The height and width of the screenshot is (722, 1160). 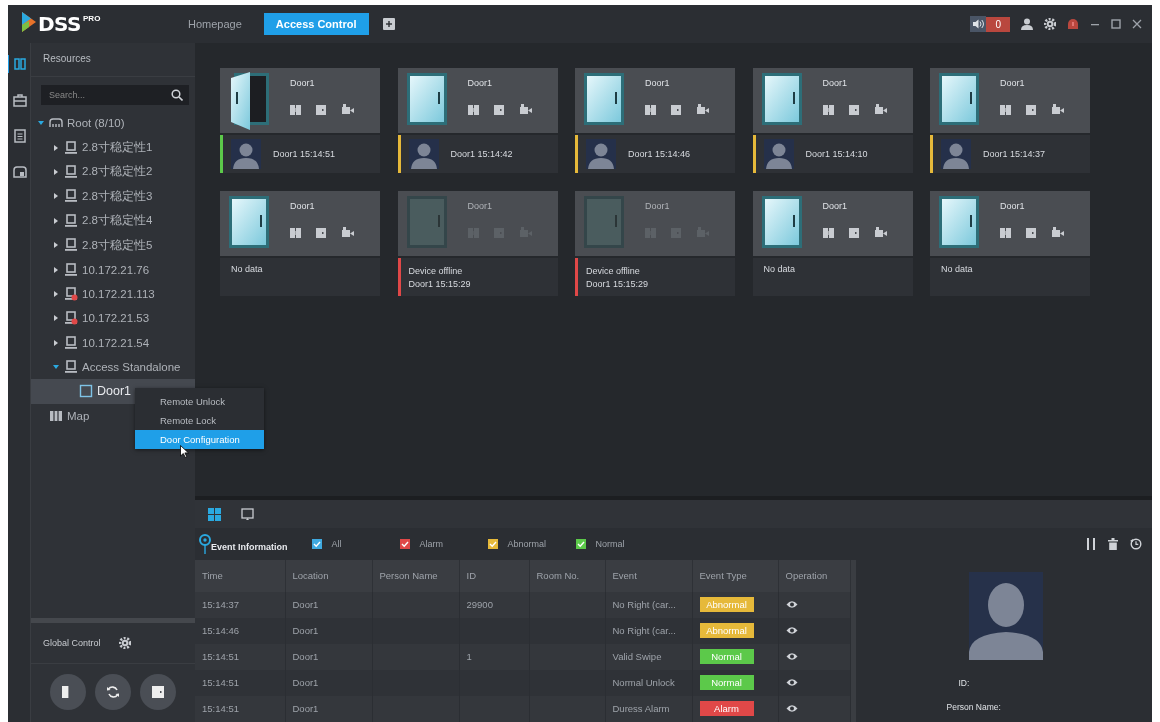 I want to click on tab: Homepage, so click(x=215, y=24).